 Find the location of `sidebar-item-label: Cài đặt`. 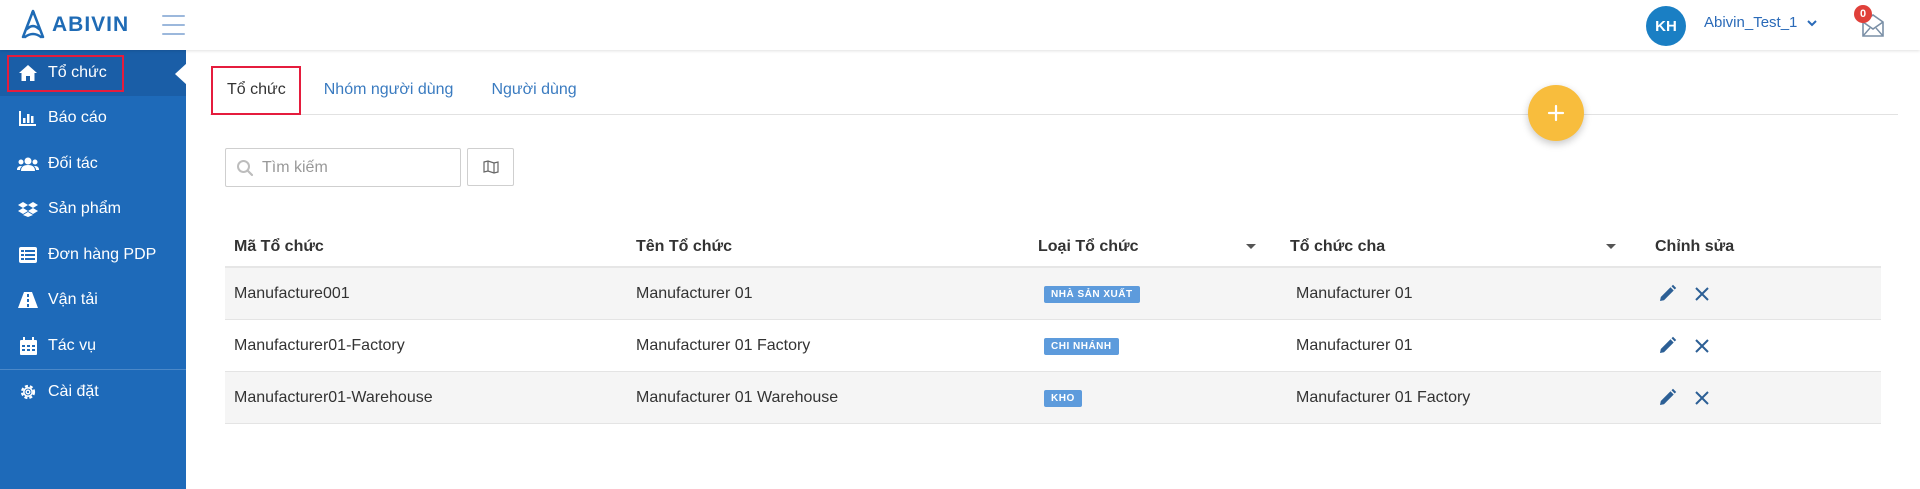

sidebar-item-label: Cài đặt is located at coordinates (73, 392).